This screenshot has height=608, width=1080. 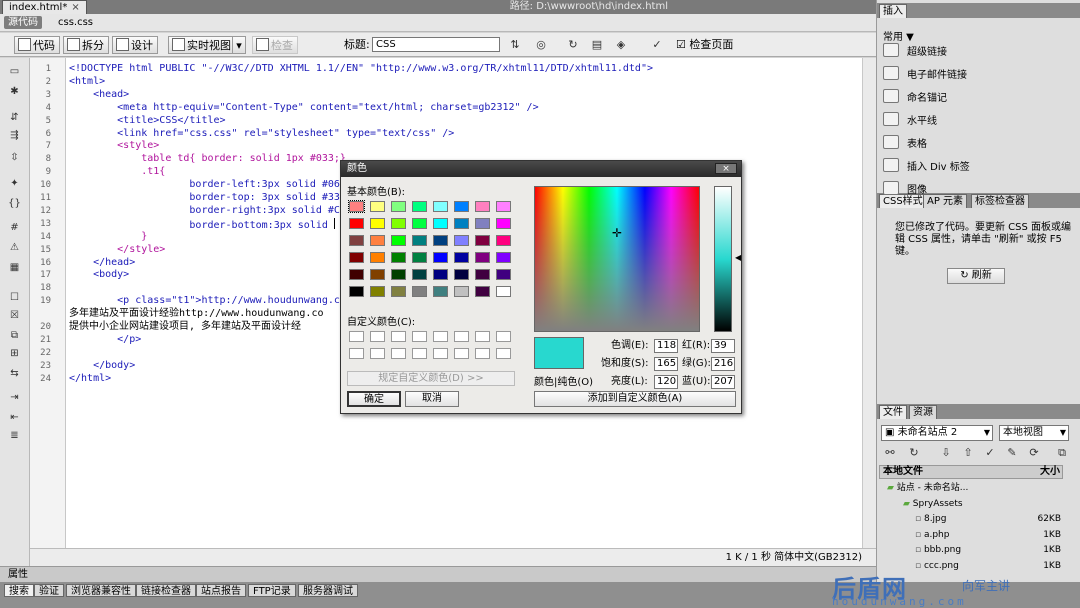 What do you see at coordinates (946, 453) in the screenshot?
I see `get-file-icon: ⇩` at bounding box center [946, 453].